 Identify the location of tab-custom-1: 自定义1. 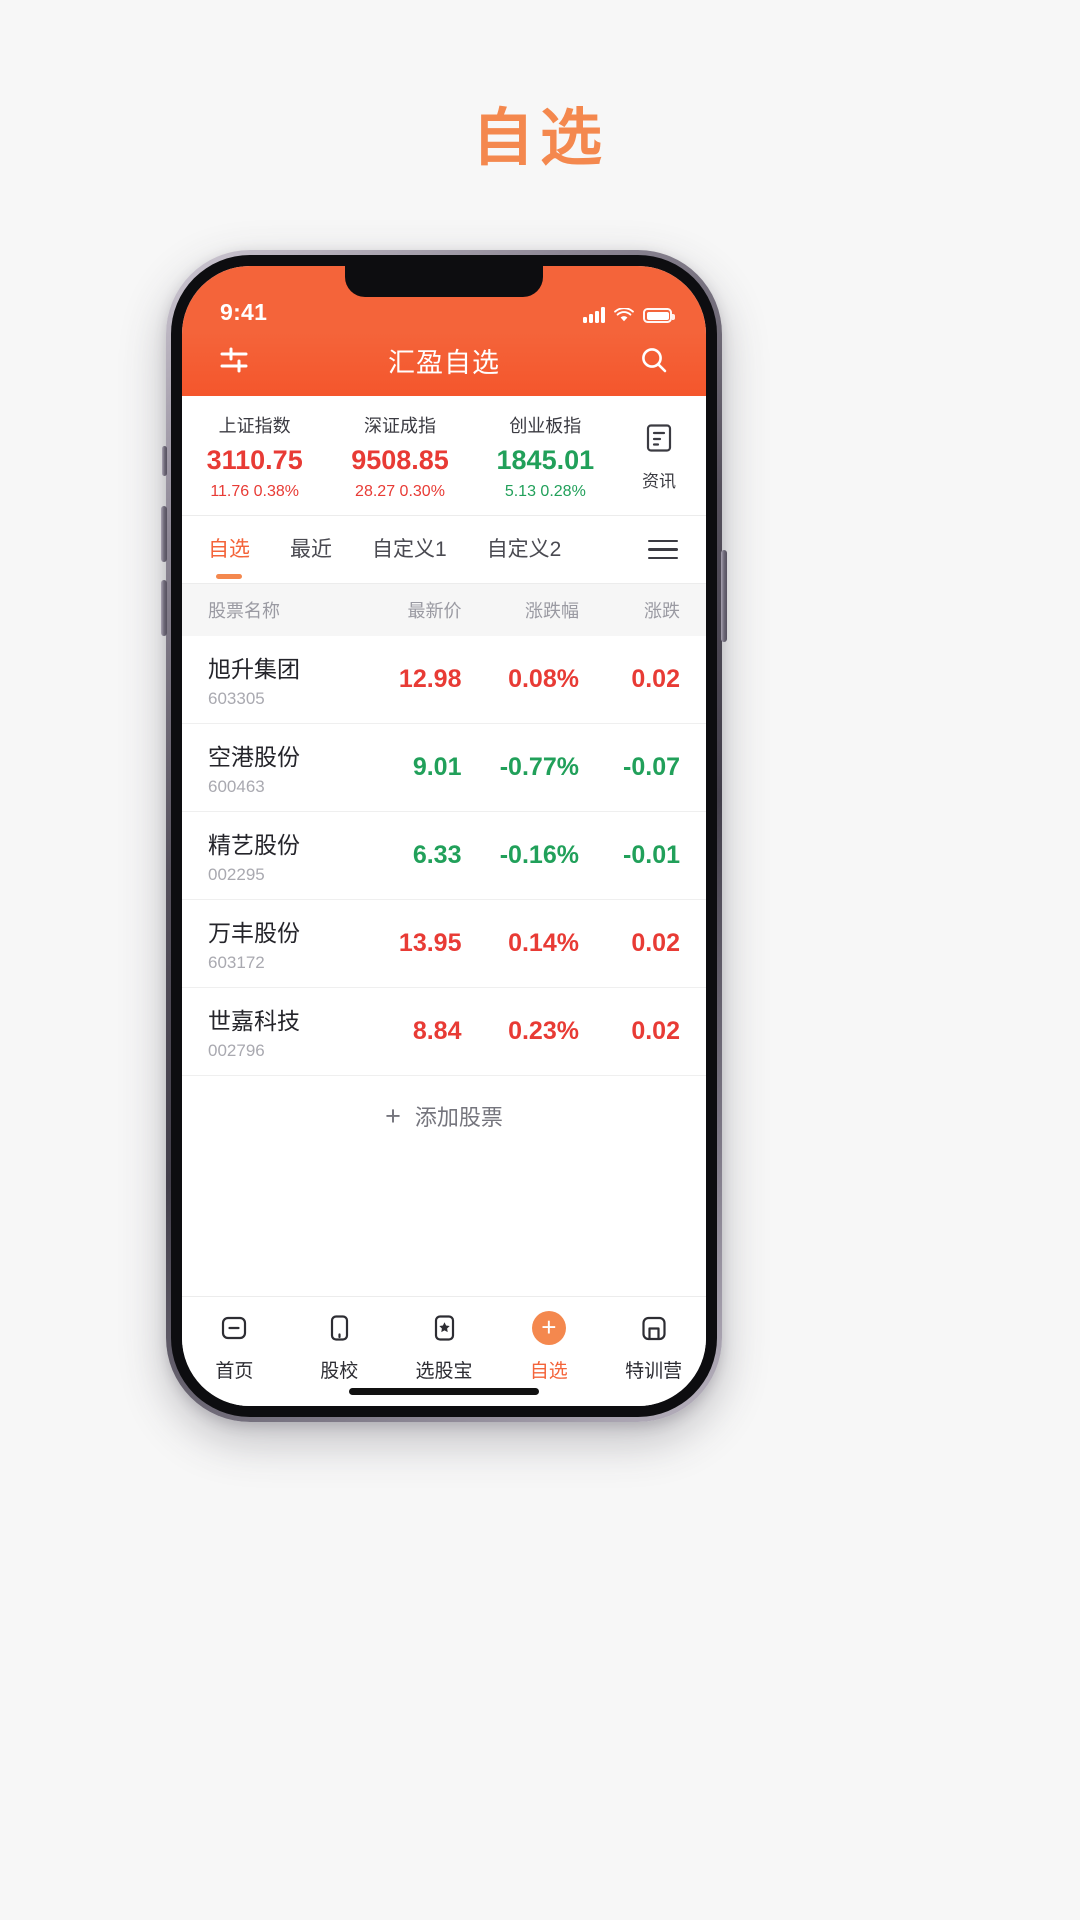
(409, 550).